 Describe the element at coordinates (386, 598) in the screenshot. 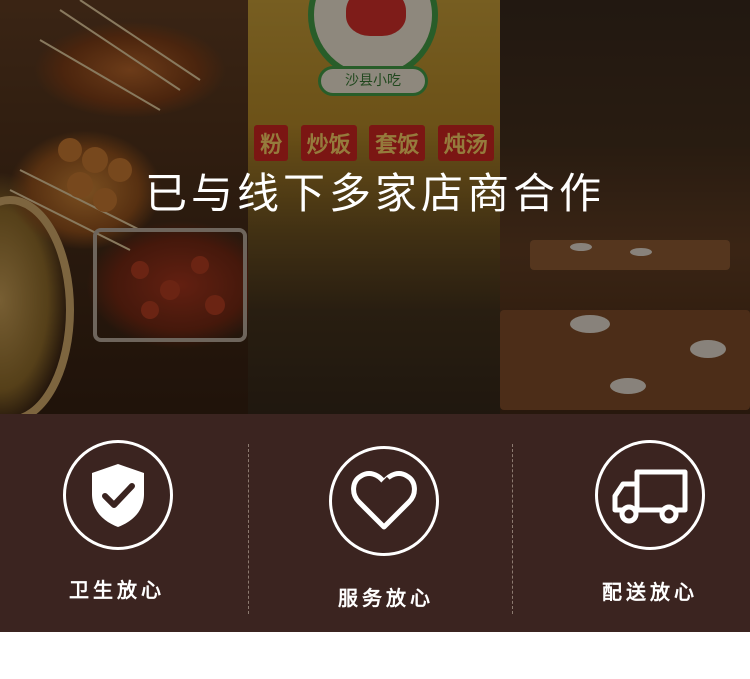

I see `feature-label: 服务放心` at that location.